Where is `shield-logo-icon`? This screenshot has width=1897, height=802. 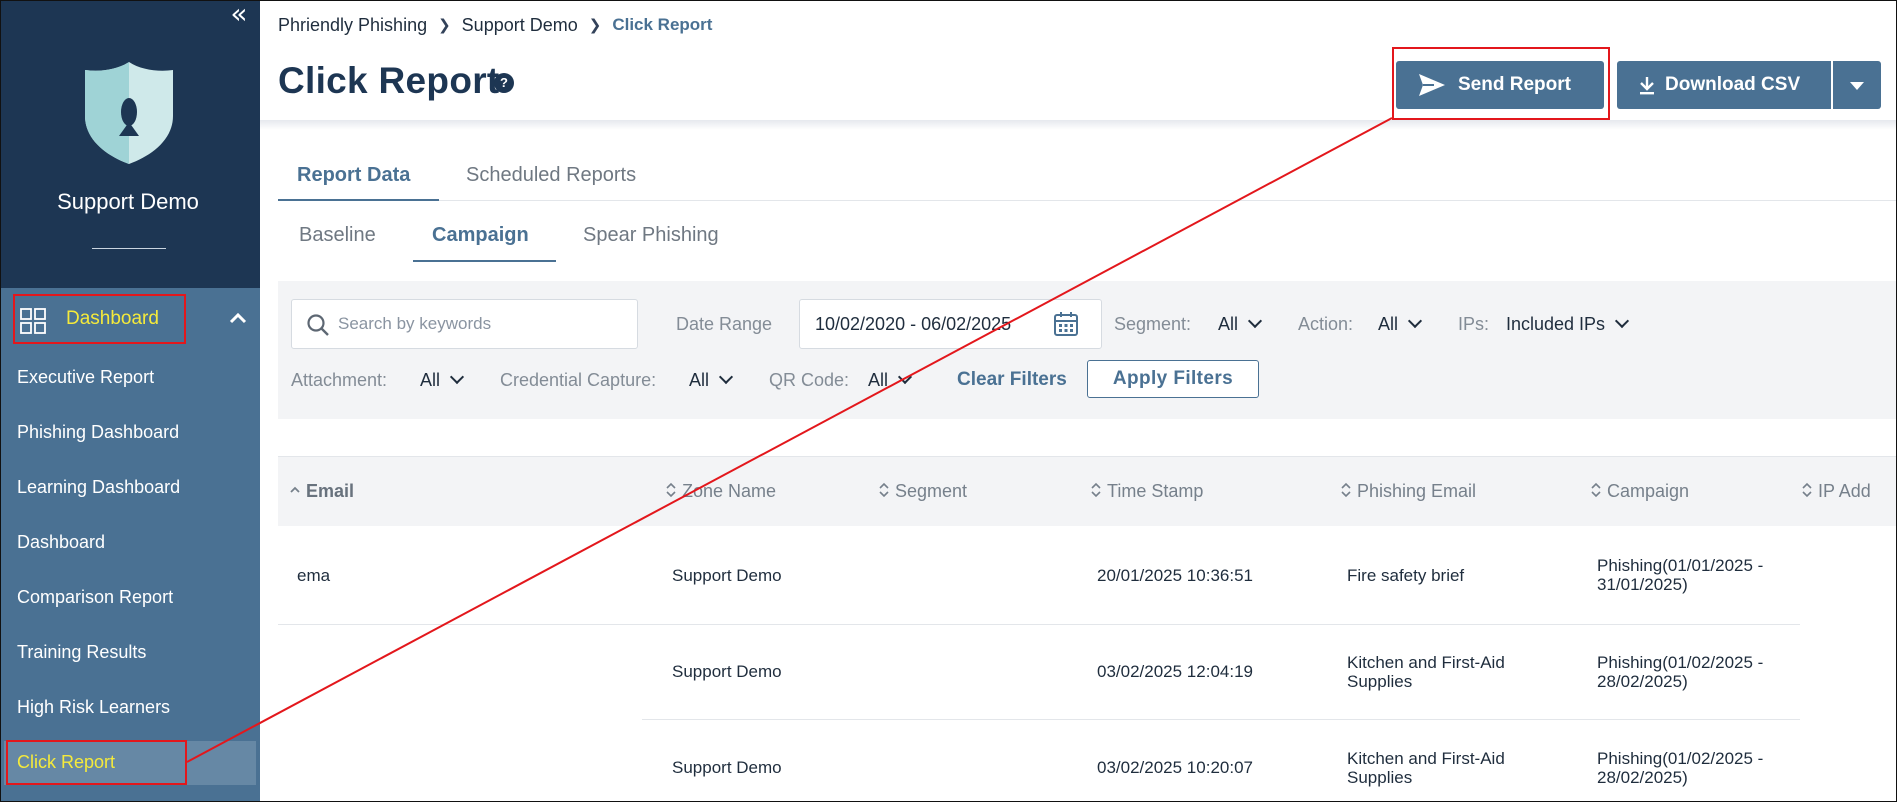
shield-logo-icon is located at coordinates (129, 113).